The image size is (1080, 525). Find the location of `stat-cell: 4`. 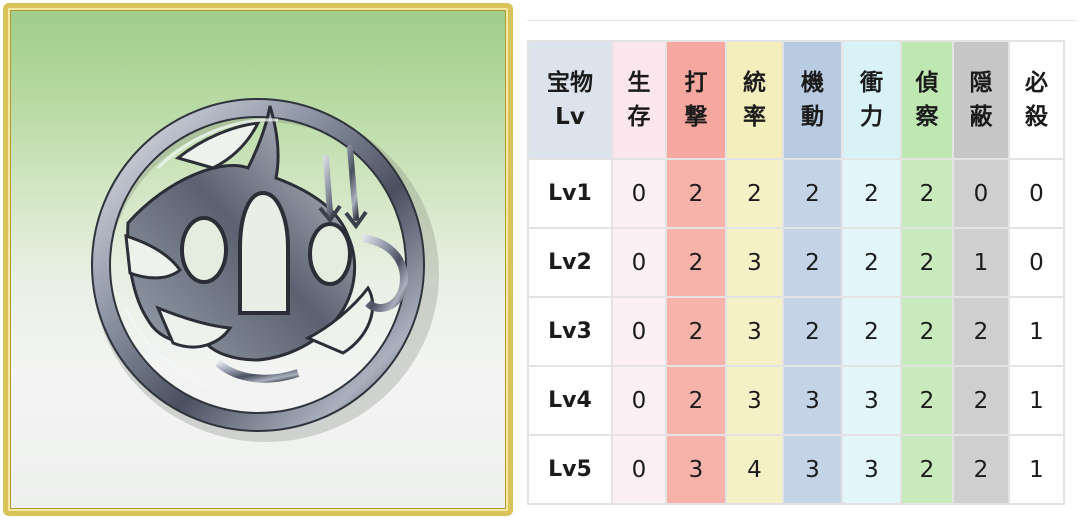

stat-cell: 4 is located at coordinates (754, 469).